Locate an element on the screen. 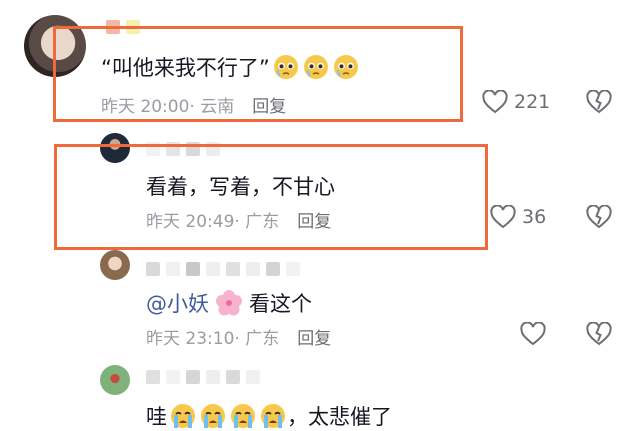 The image size is (640, 431). reply-button: 回复 is located at coordinates (314, 336).